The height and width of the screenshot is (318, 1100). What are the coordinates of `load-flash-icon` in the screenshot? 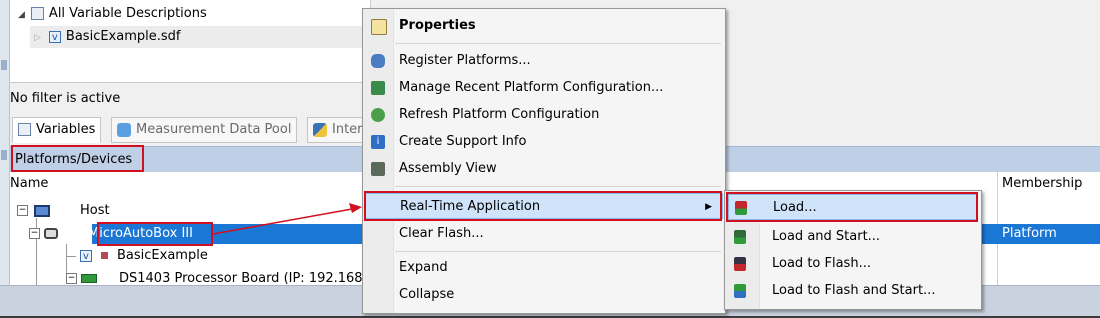 It's located at (740, 264).